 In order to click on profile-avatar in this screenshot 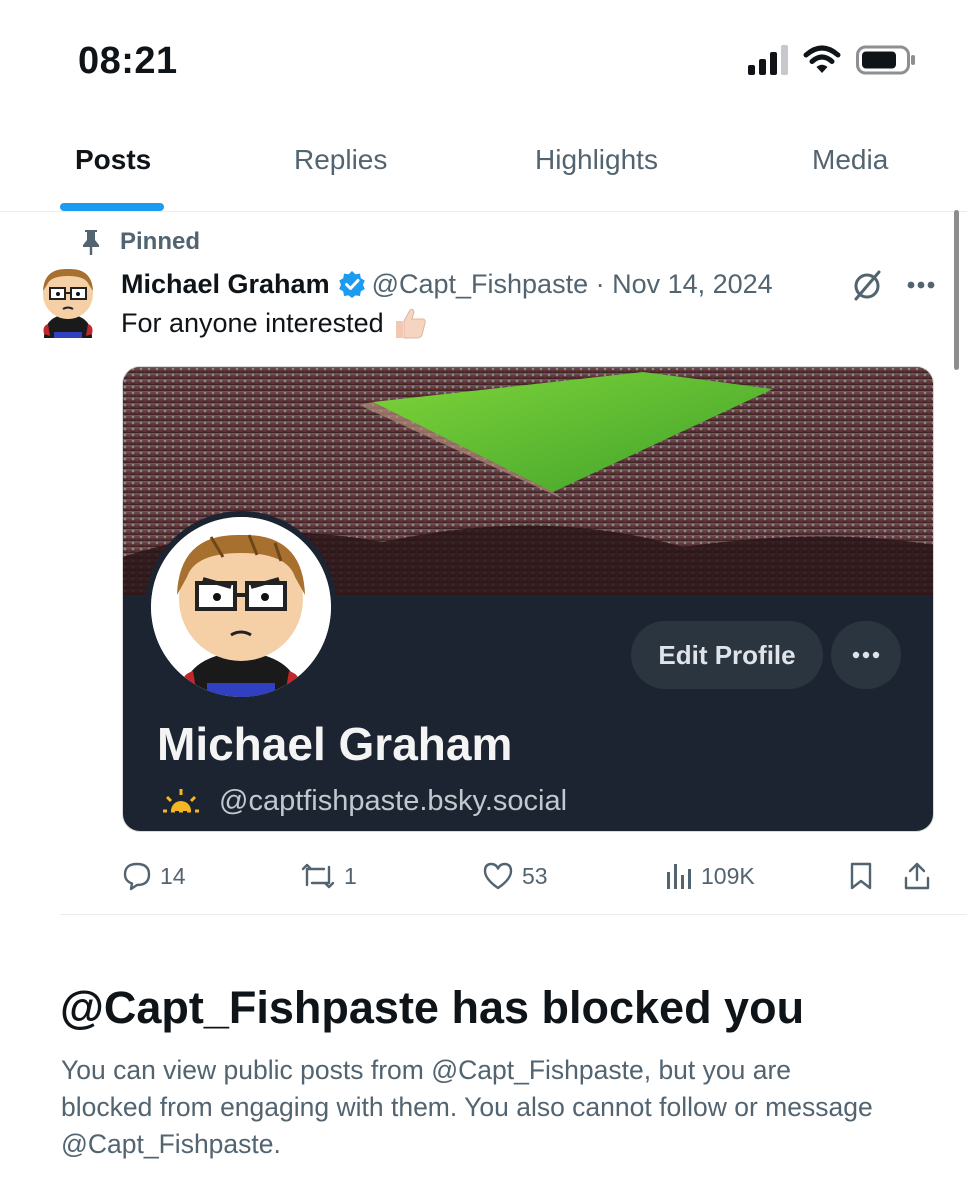, I will do `click(241, 607)`.